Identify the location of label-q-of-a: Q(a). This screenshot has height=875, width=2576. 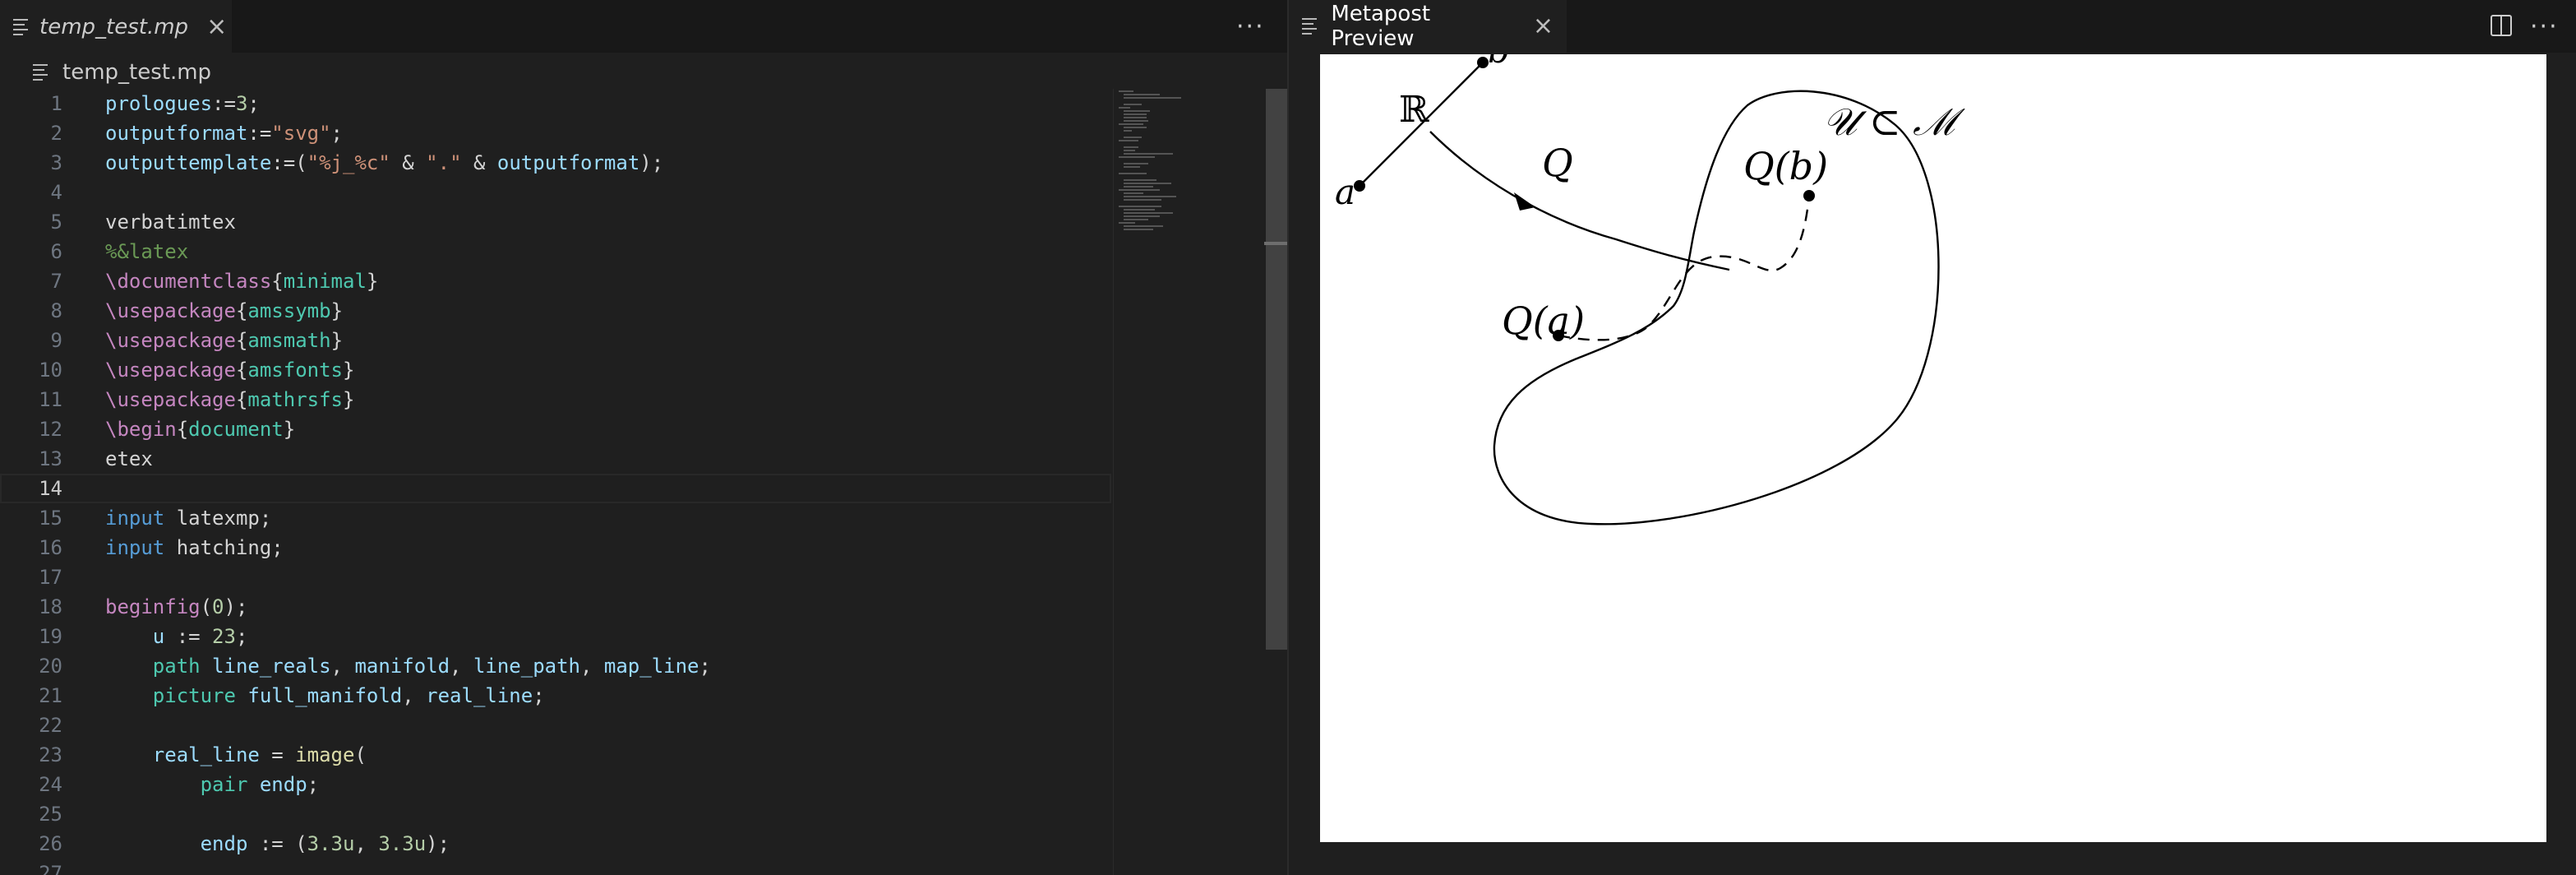
(1543, 321).